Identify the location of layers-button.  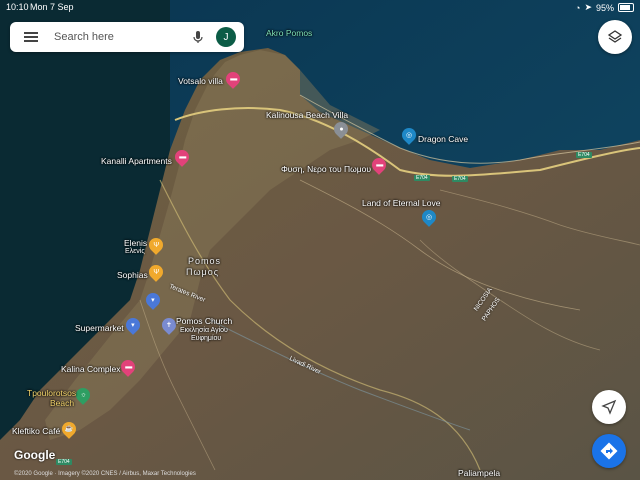
(615, 37).